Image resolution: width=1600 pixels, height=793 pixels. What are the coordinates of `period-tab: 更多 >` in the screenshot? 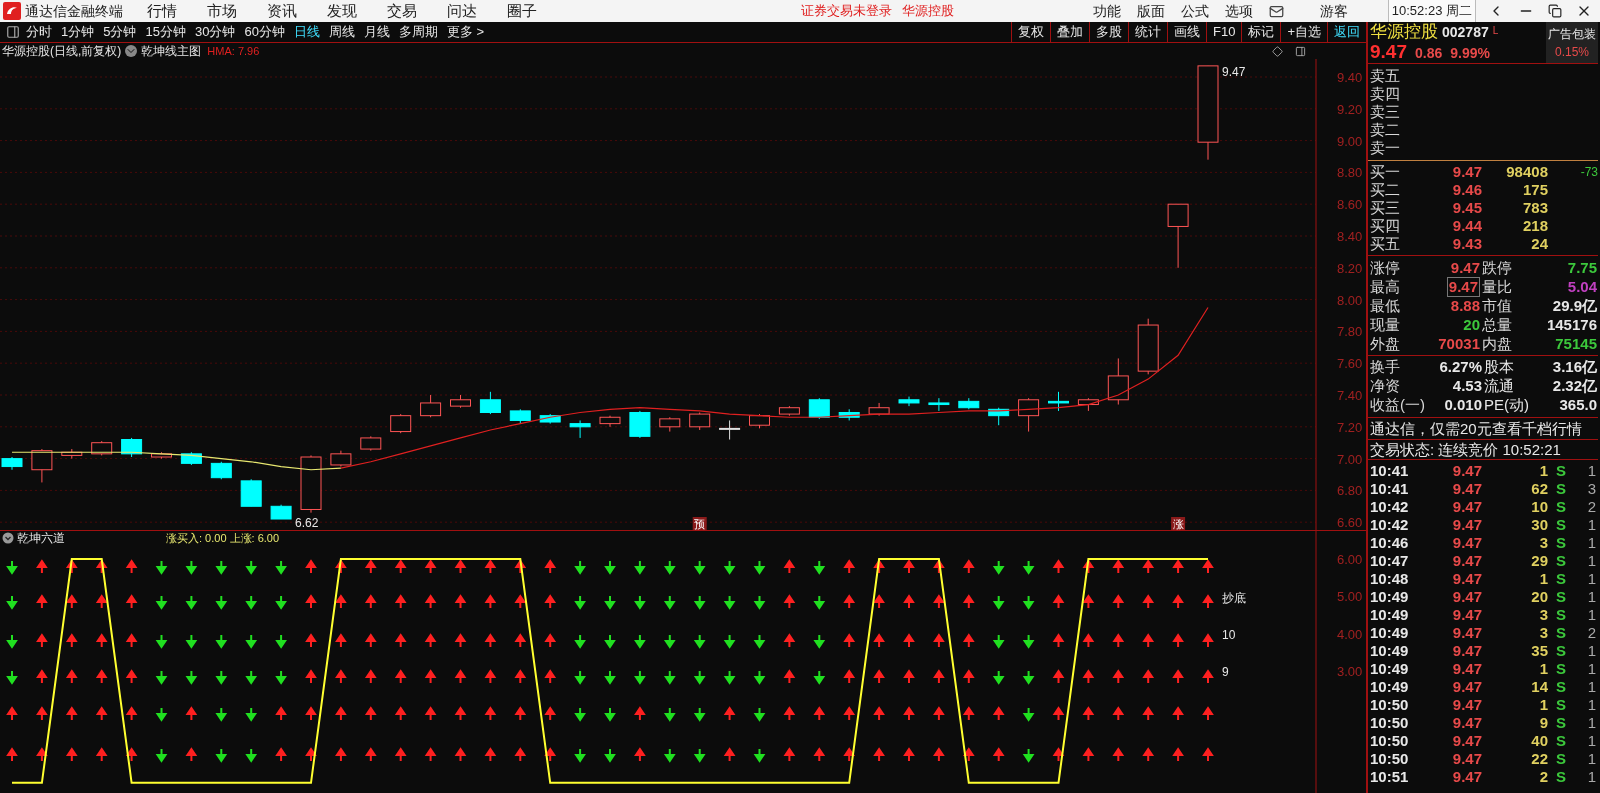 It's located at (465, 32).